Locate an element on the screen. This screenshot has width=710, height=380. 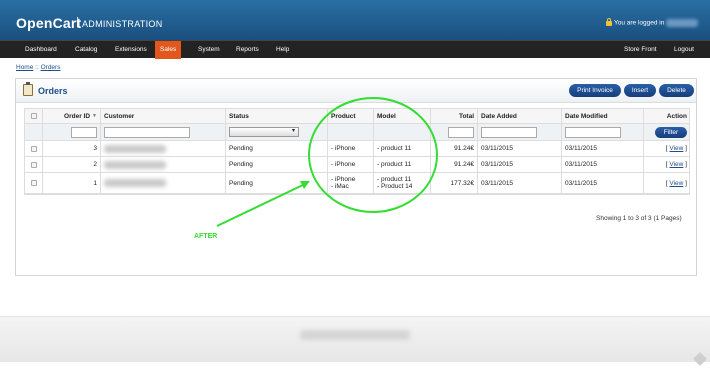
highlight-ellipse is located at coordinates (373, 155).